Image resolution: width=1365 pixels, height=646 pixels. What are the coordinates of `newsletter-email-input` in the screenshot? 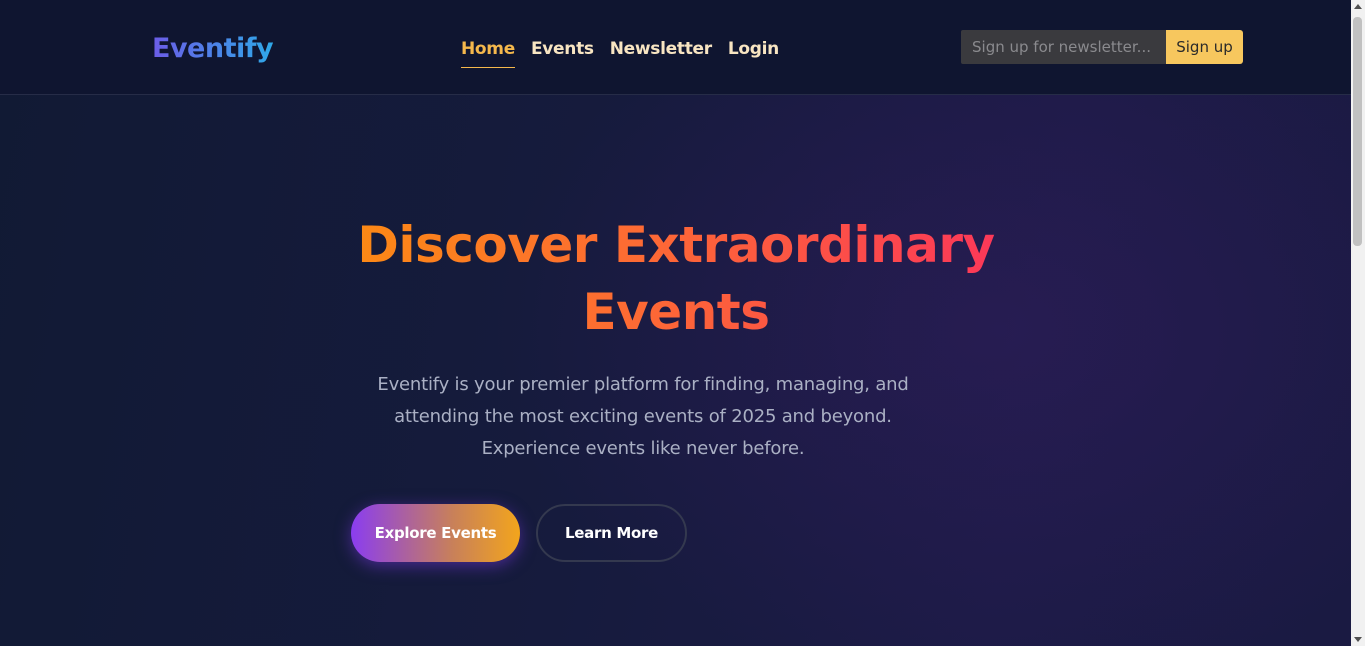 It's located at (1063, 47).